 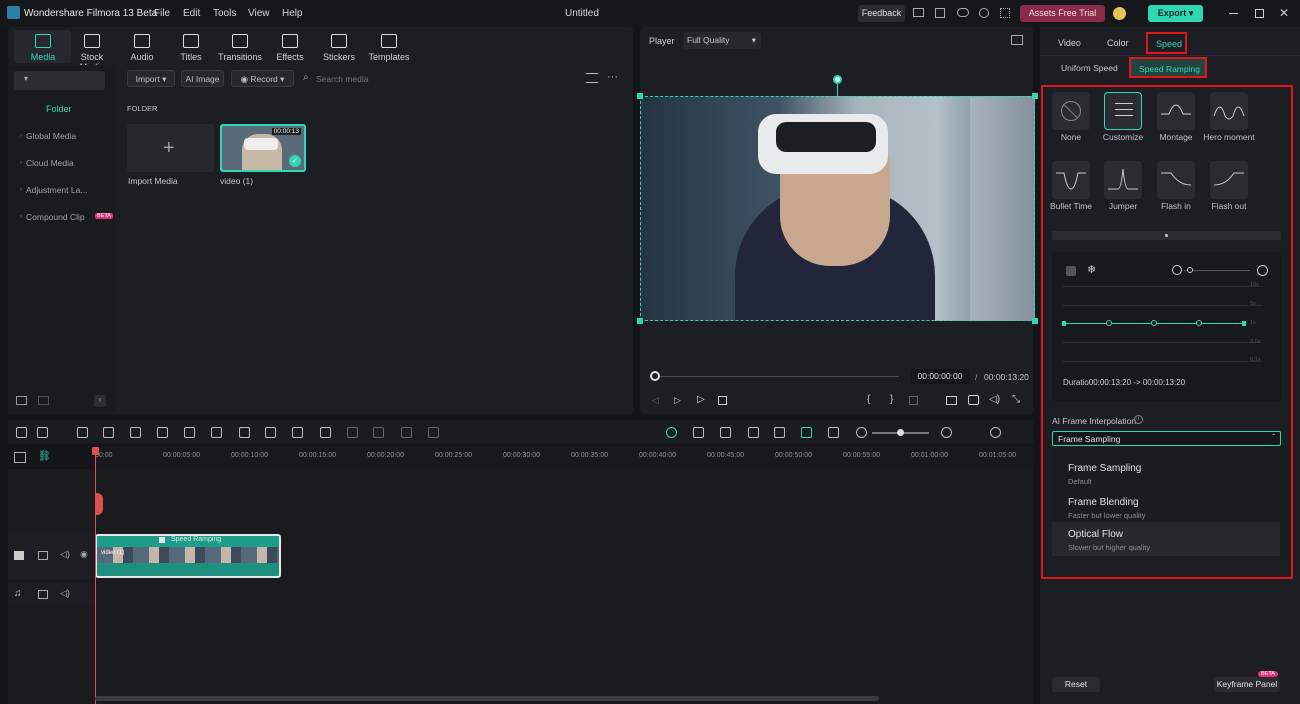 I want to click on import-dropdown: Import ▾, so click(x=151, y=78).